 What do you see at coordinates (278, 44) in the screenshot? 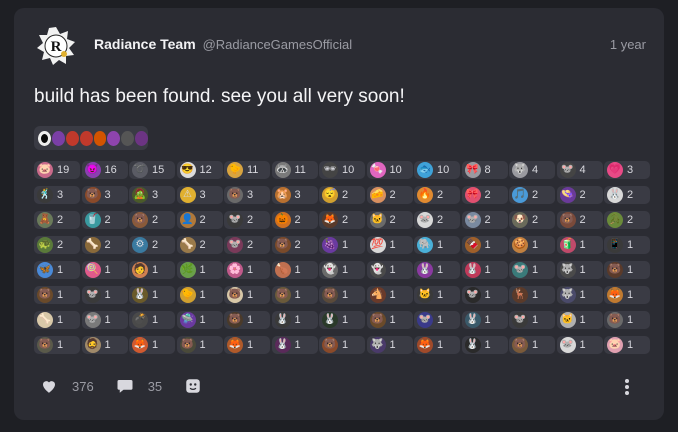
I see `author-handle: @RadianceGamesOfficial` at bounding box center [278, 44].